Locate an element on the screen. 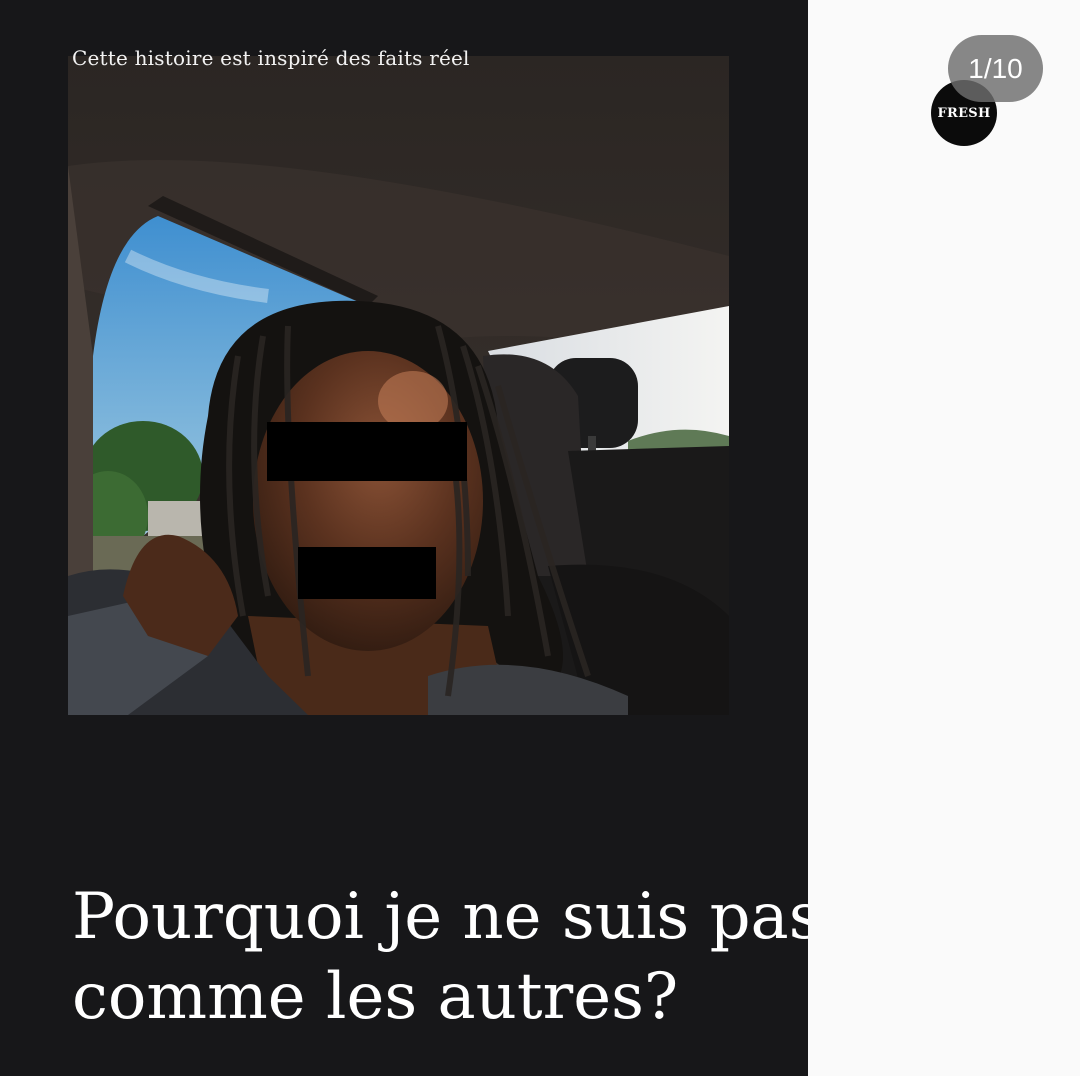 This screenshot has height=1076, width=1080. slide-page-counter: 1/10 is located at coordinates (995, 68).